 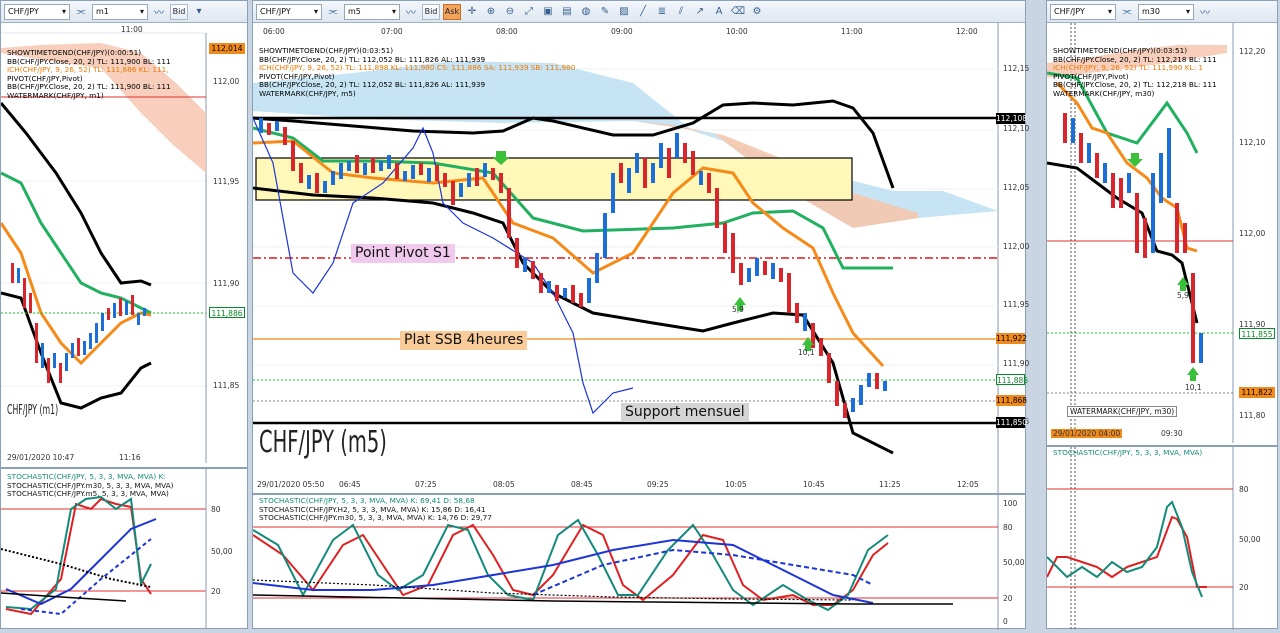 I want to click on eraser-icon: ⌫, so click(x=738, y=12).